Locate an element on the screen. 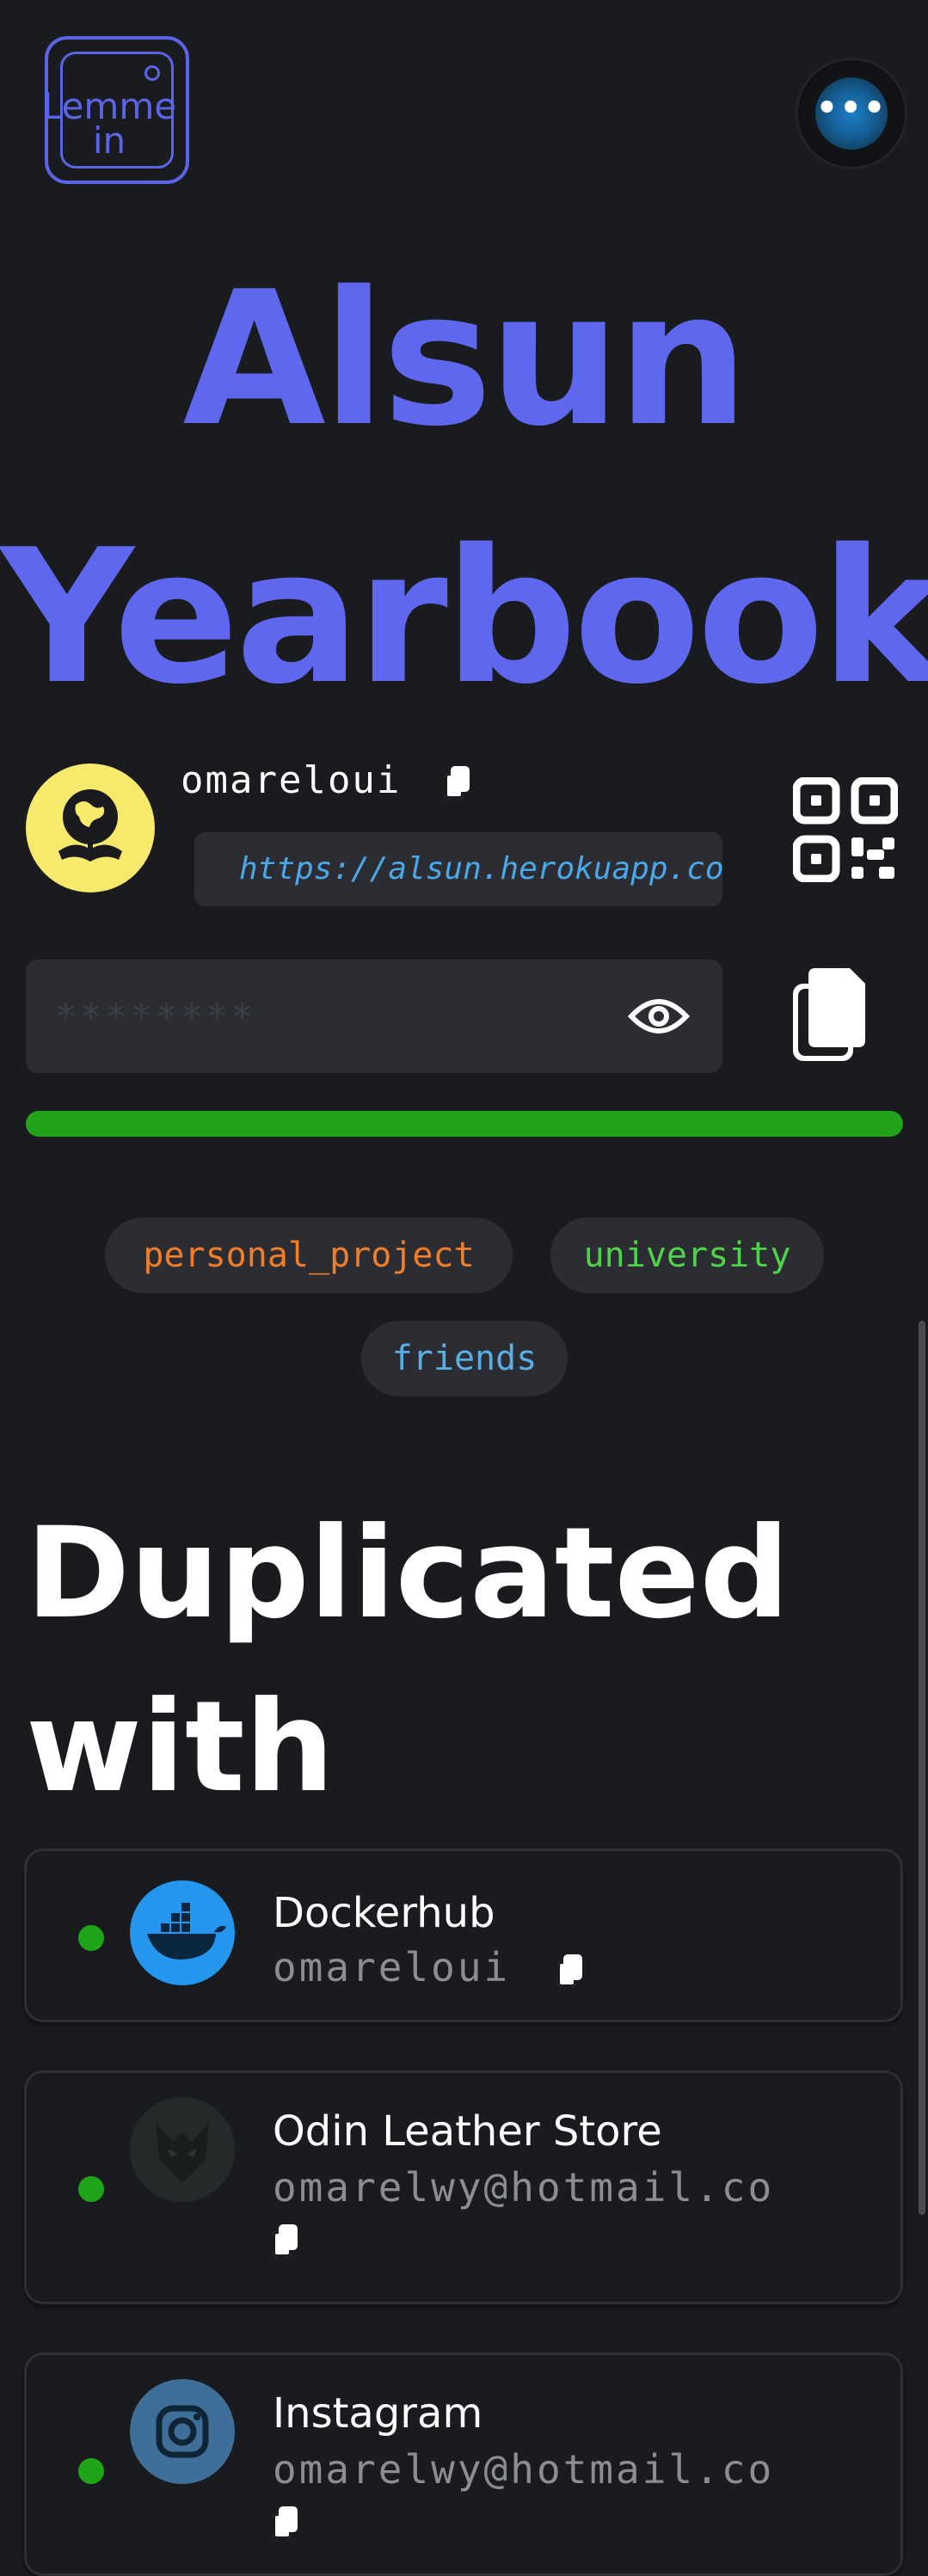 The width and height of the screenshot is (928, 2576). password-field: ******** is located at coordinates (374, 1016).